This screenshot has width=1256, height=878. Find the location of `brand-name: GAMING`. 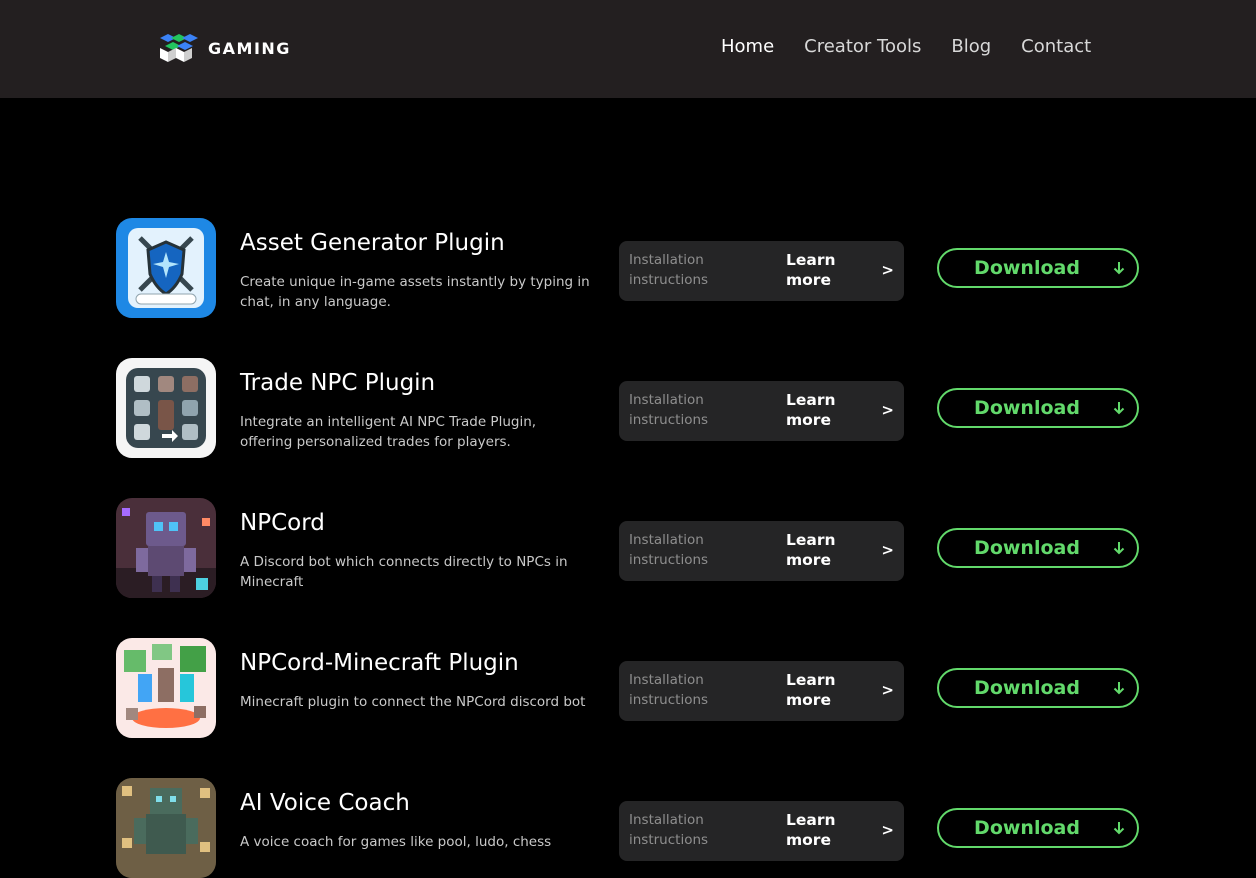

brand-name: GAMING is located at coordinates (249, 48).